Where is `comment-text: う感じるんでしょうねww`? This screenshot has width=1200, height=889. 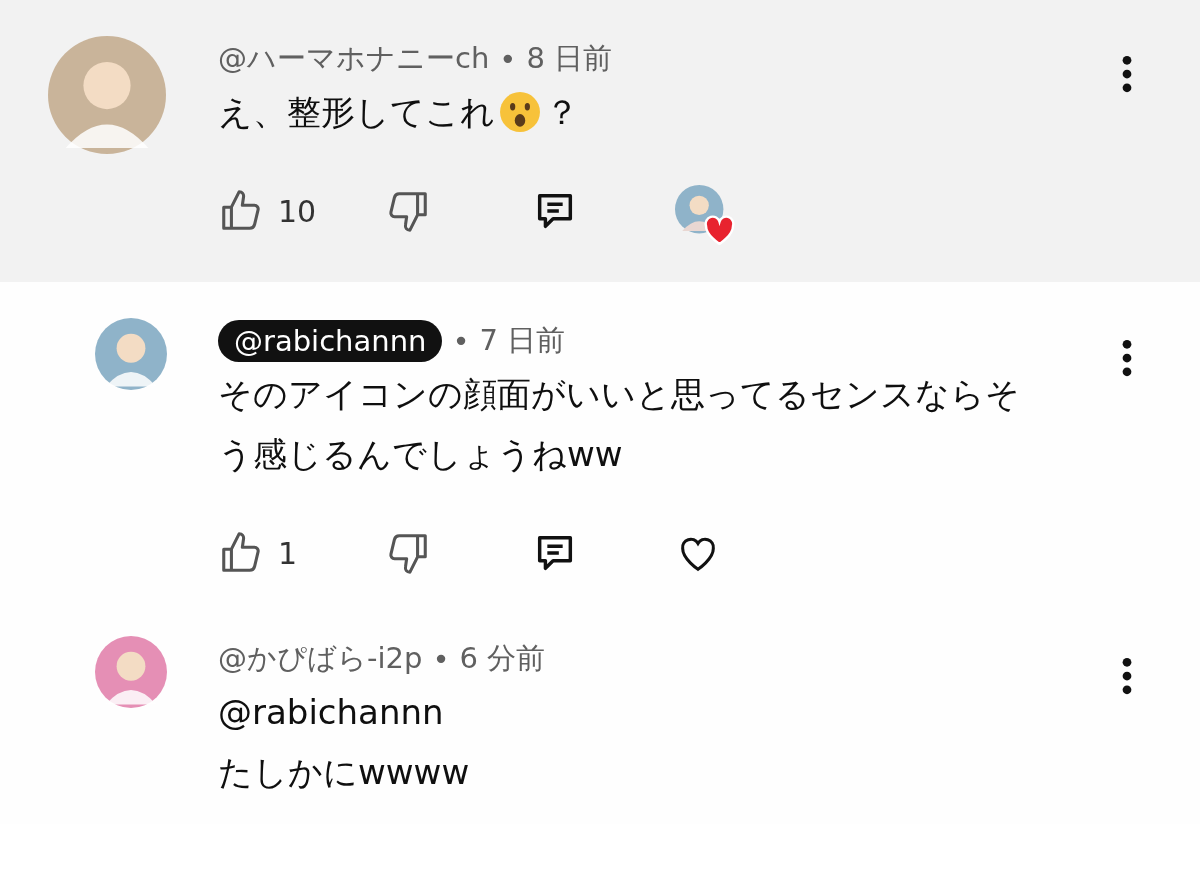
comment-text: う感じるんでしょうねww is located at coordinates (420, 454).